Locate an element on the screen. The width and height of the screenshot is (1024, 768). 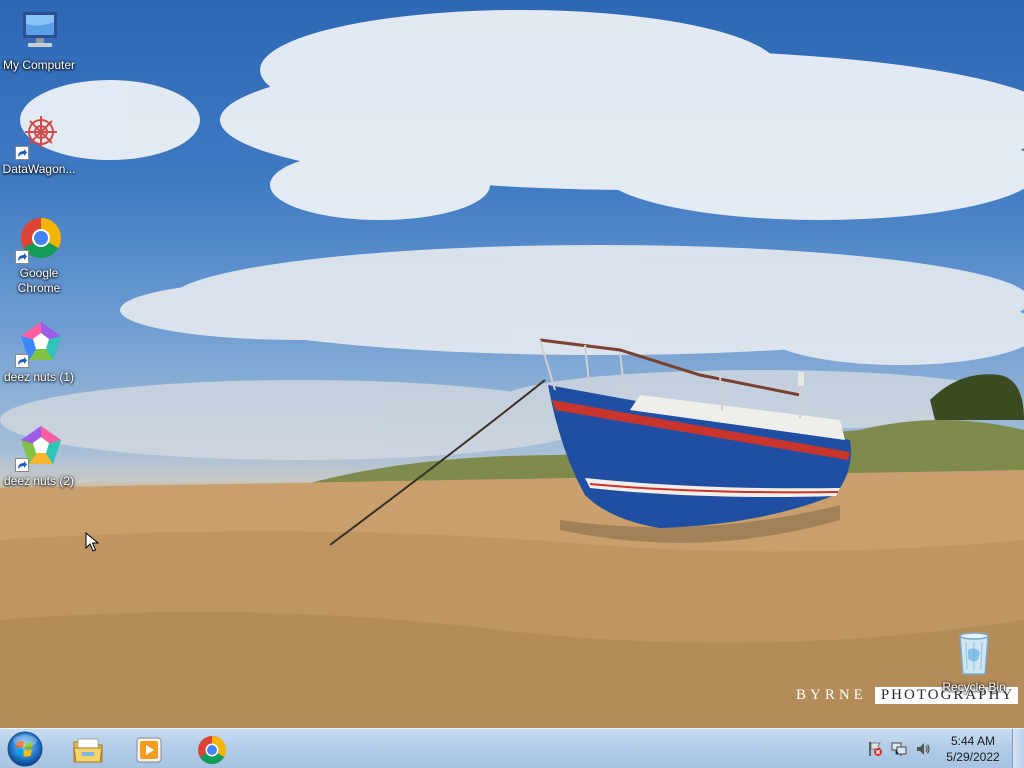
desktop-icon-deez-nuts-2: deez nuts (2) is located at coordinates (39, 456).